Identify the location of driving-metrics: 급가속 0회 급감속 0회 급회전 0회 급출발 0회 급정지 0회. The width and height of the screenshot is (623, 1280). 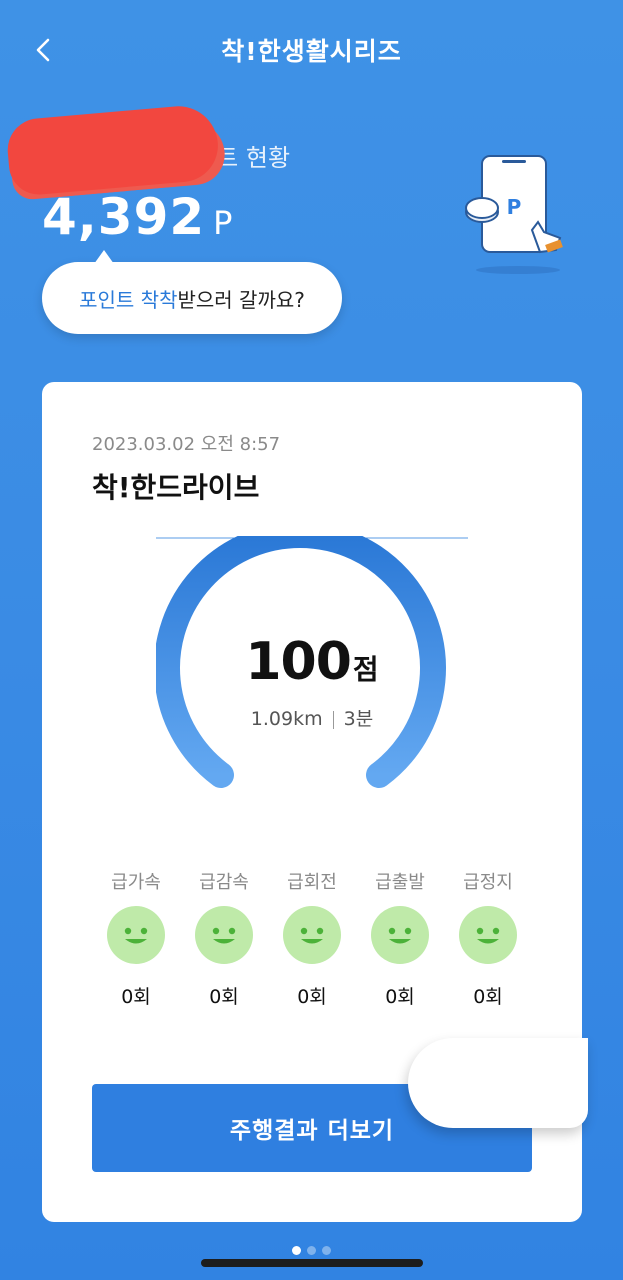
(312, 938).